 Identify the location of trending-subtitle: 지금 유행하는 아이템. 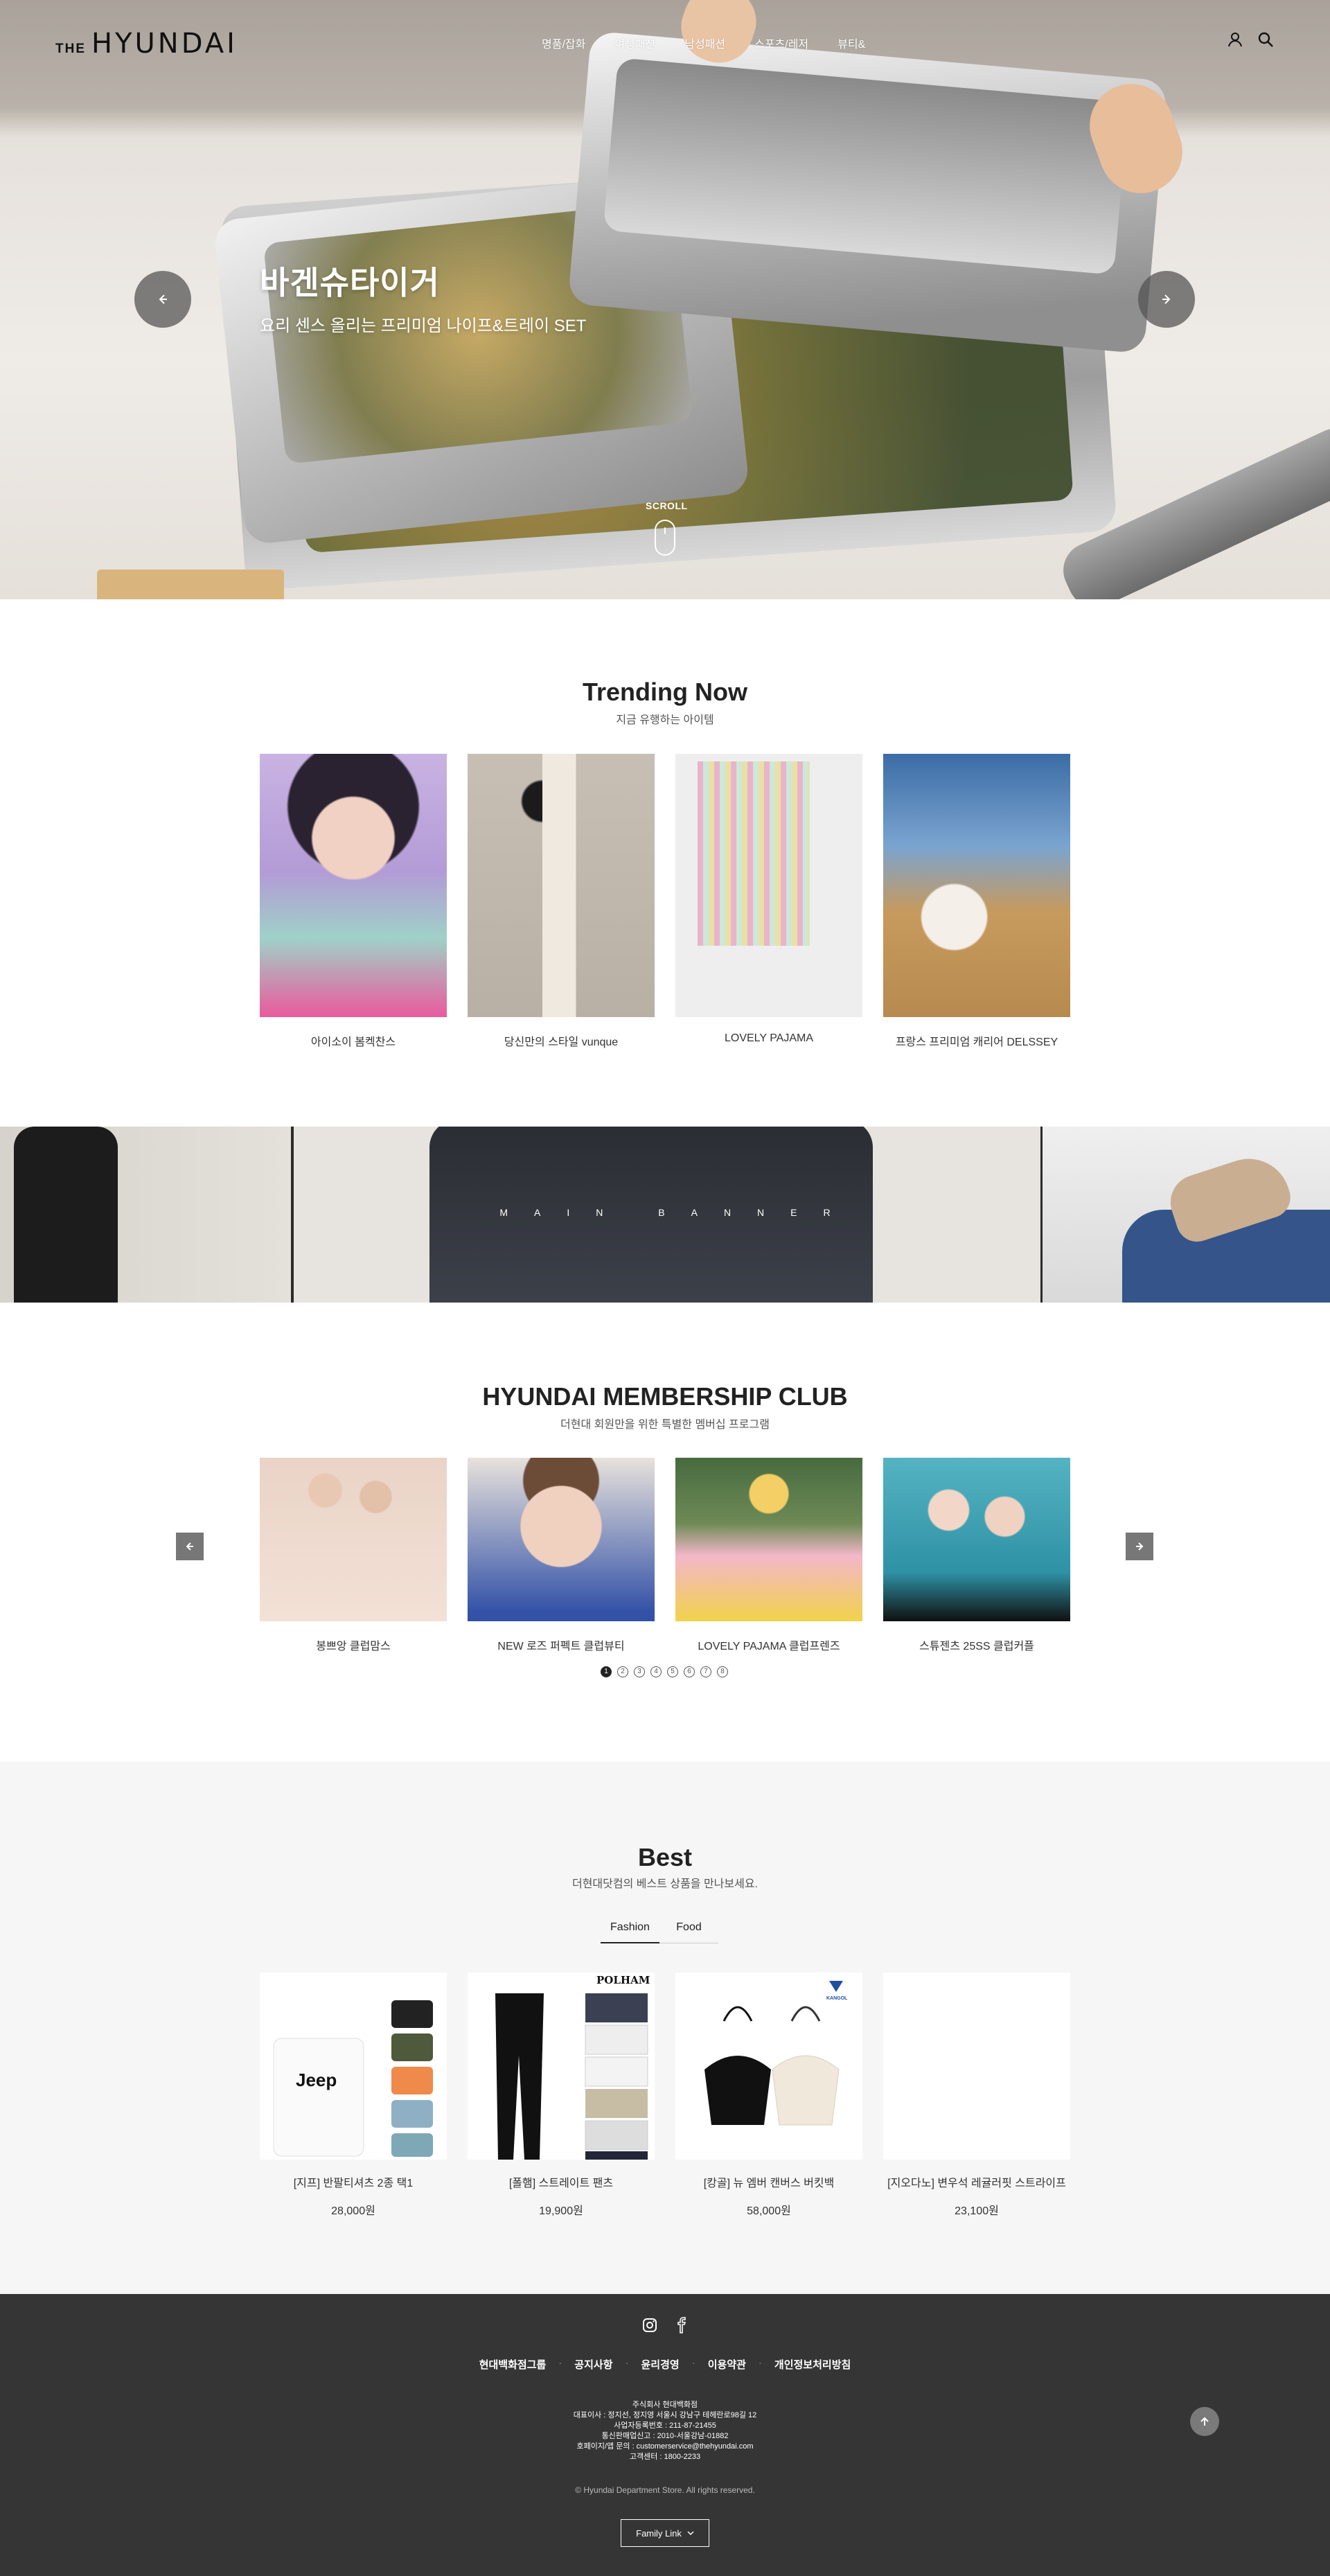
(665, 720).